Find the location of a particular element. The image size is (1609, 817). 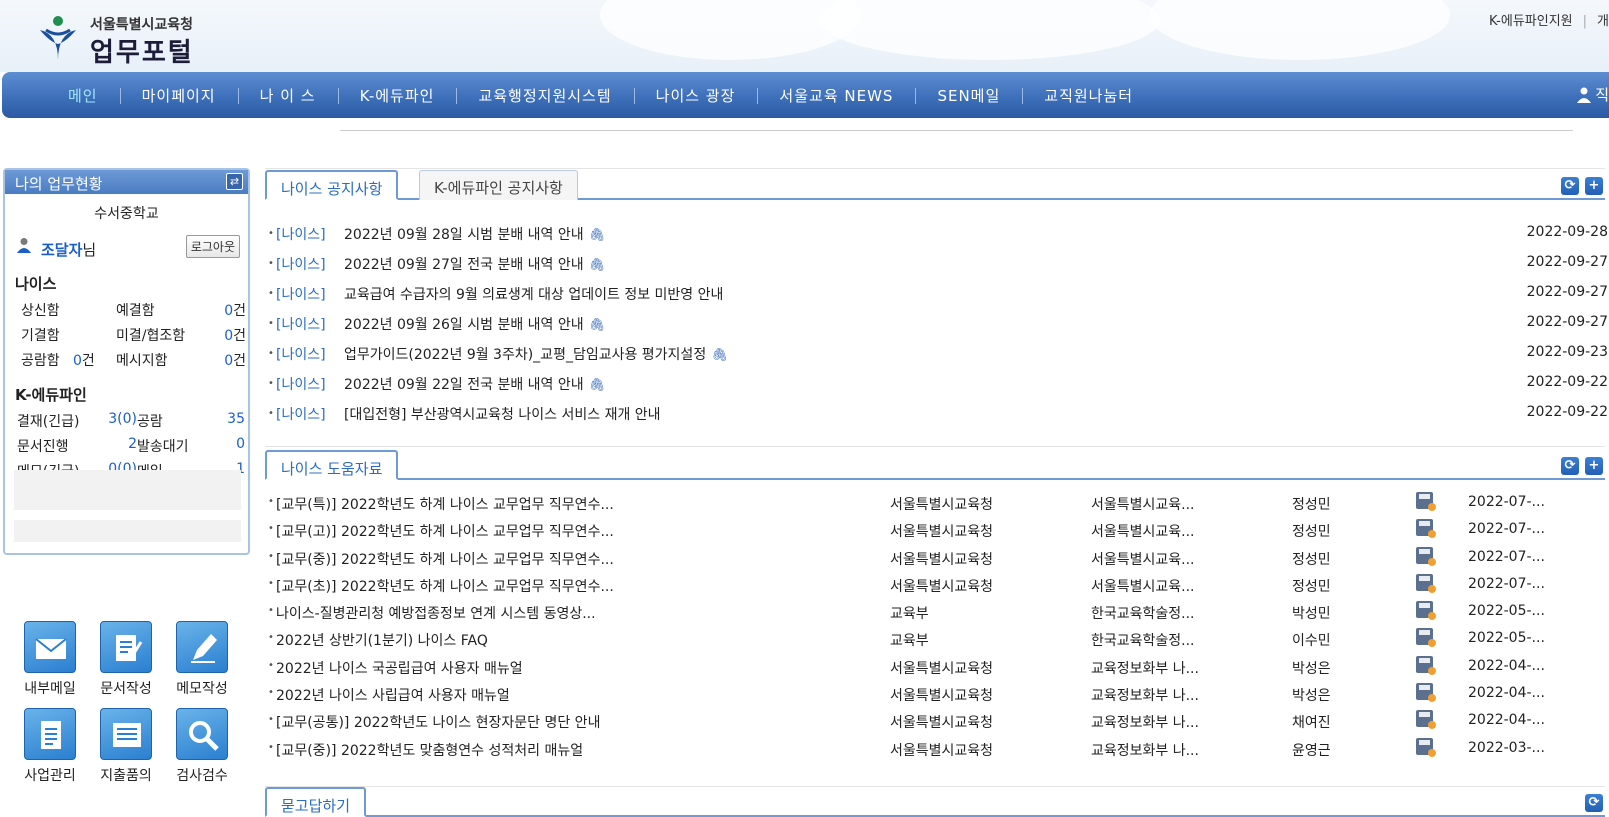

help-title-link: 2022년 나이스 국공립급여 사용자 매뉴얼 is located at coordinates (399, 668).